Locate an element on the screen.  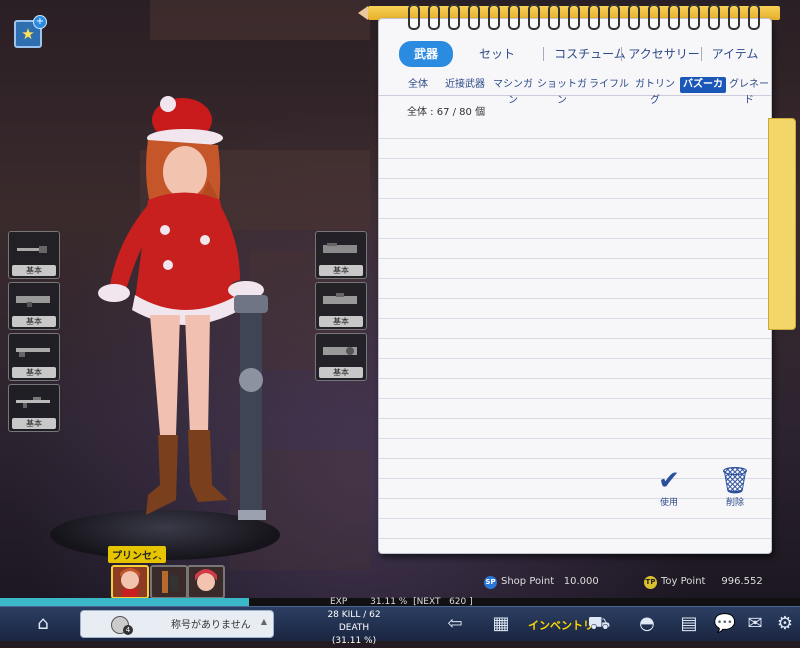
wall-block is located at coordinates (260, 20).